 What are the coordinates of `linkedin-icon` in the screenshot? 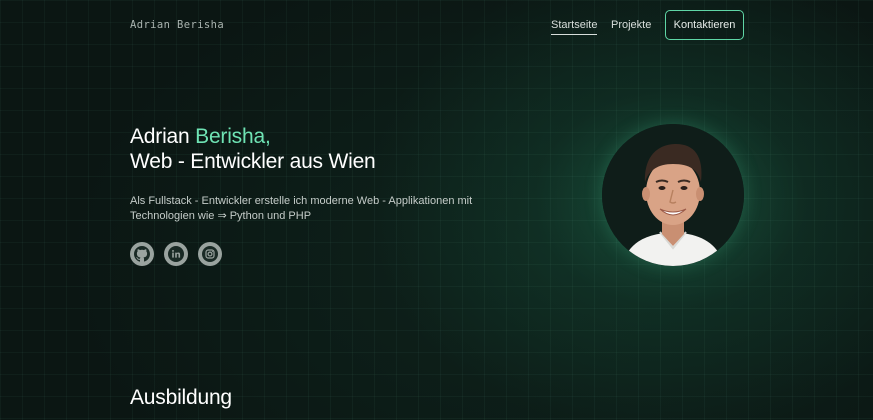 It's located at (176, 254).